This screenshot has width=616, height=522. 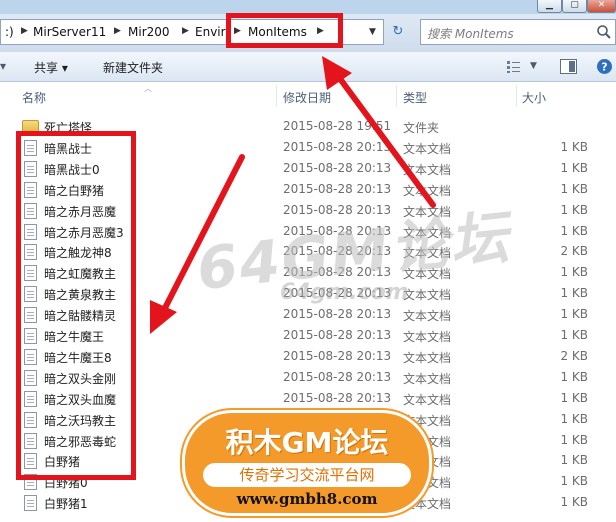 I want to click on forum-badge: 积木GM论坛 传奇学习交流平台网 www.gmbh8.com, so click(x=307, y=463).